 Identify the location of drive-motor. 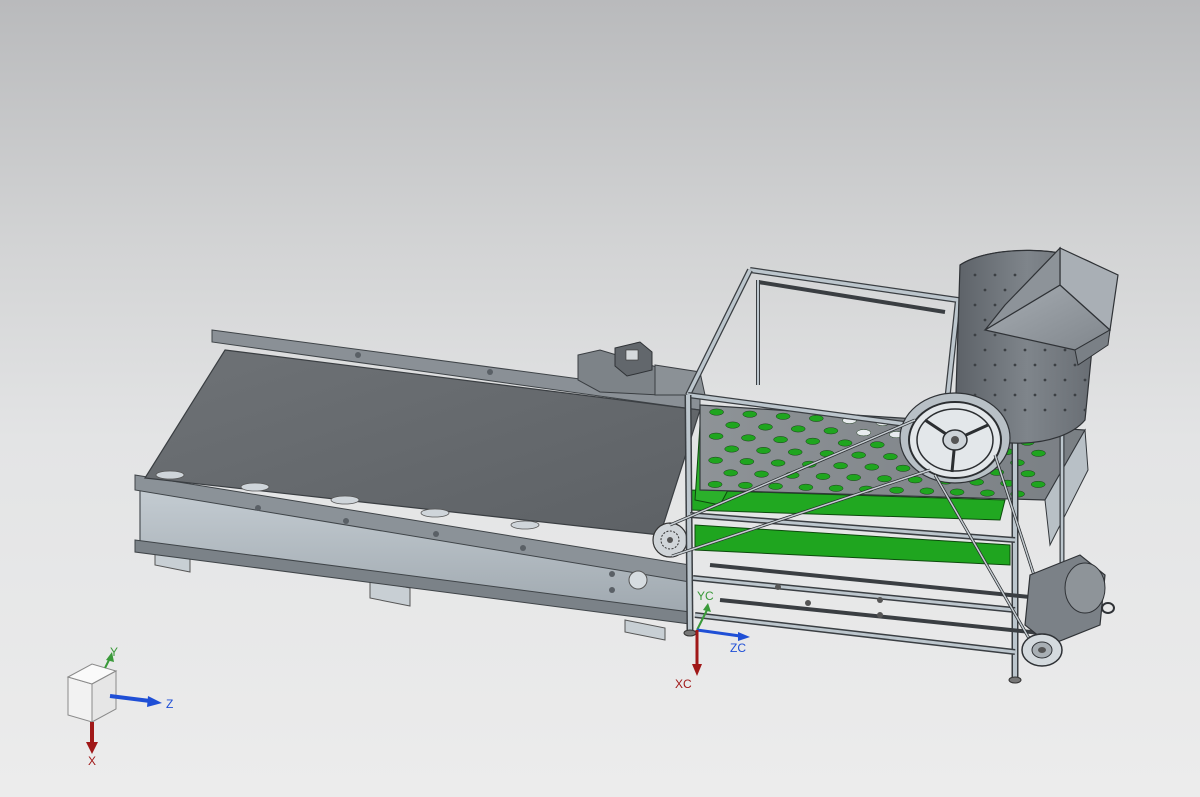
(1068, 610).